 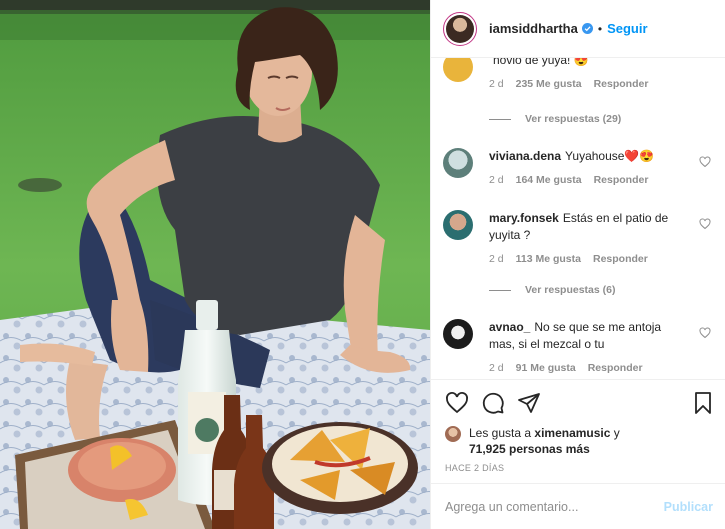 What do you see at coordinates (548, 259) in the screenshot?
I see `comment-likes: 113 Me gusta` at bounding box center [548, 259].